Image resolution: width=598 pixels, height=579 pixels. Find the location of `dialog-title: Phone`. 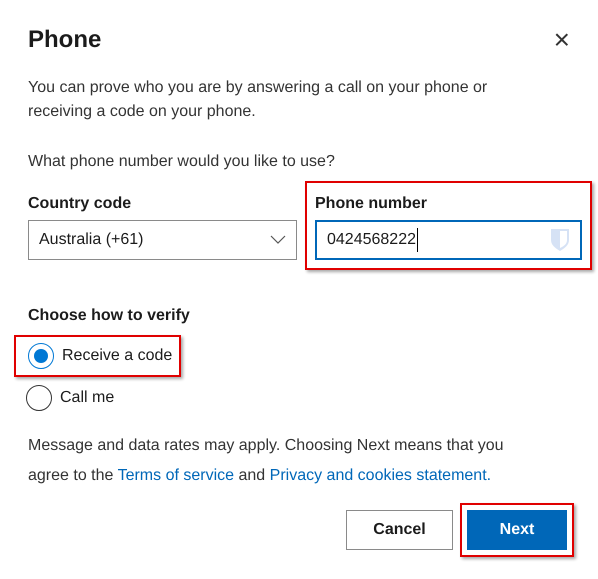

dialog-title: Phone is located at coordinates (65, 40).